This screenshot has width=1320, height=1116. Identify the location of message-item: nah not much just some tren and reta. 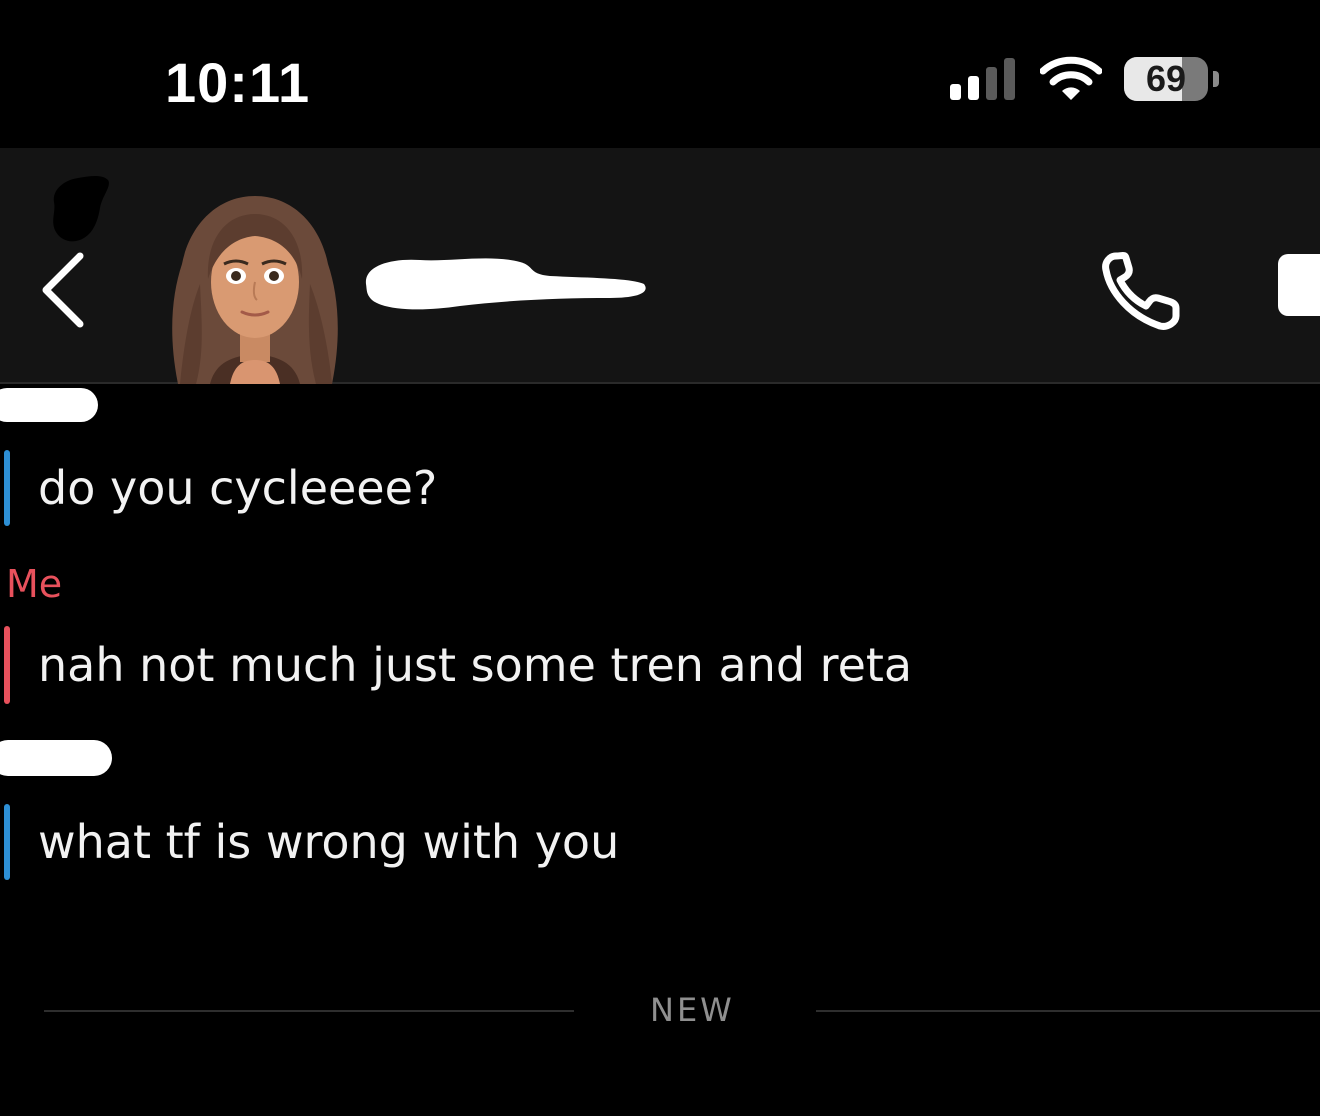
(456, 665).